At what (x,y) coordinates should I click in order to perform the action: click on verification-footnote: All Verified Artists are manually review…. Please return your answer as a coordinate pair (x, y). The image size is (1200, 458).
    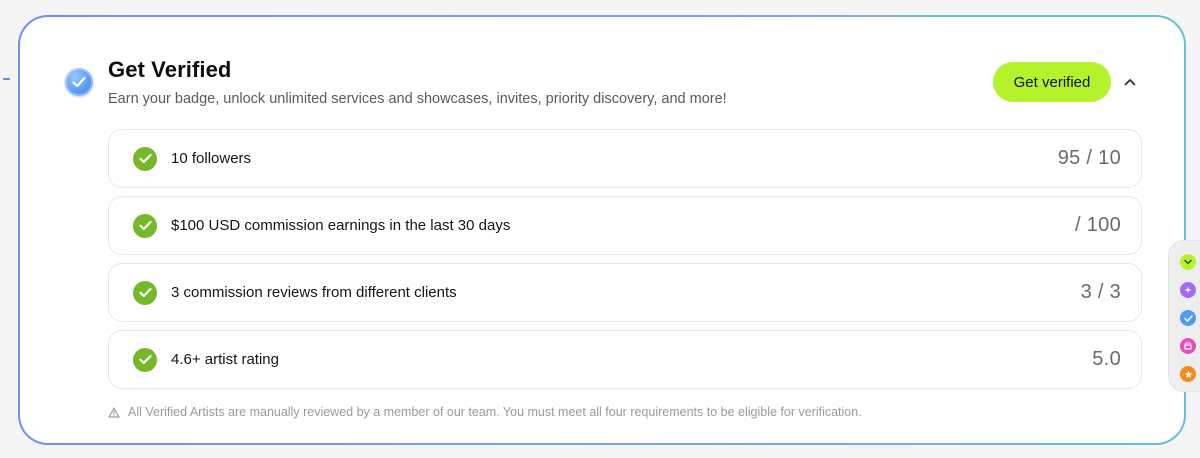
    Looking at the image, I should click on (485, 412).